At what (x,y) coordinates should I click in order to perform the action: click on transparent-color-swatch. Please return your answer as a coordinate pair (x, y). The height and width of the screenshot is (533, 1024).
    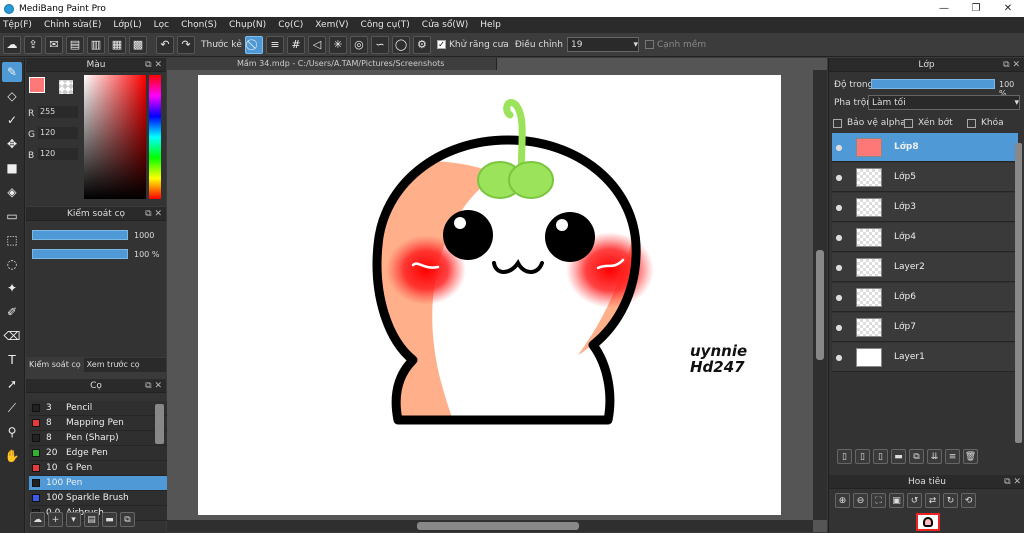
    Looking at the image, I should click on (66, 87).